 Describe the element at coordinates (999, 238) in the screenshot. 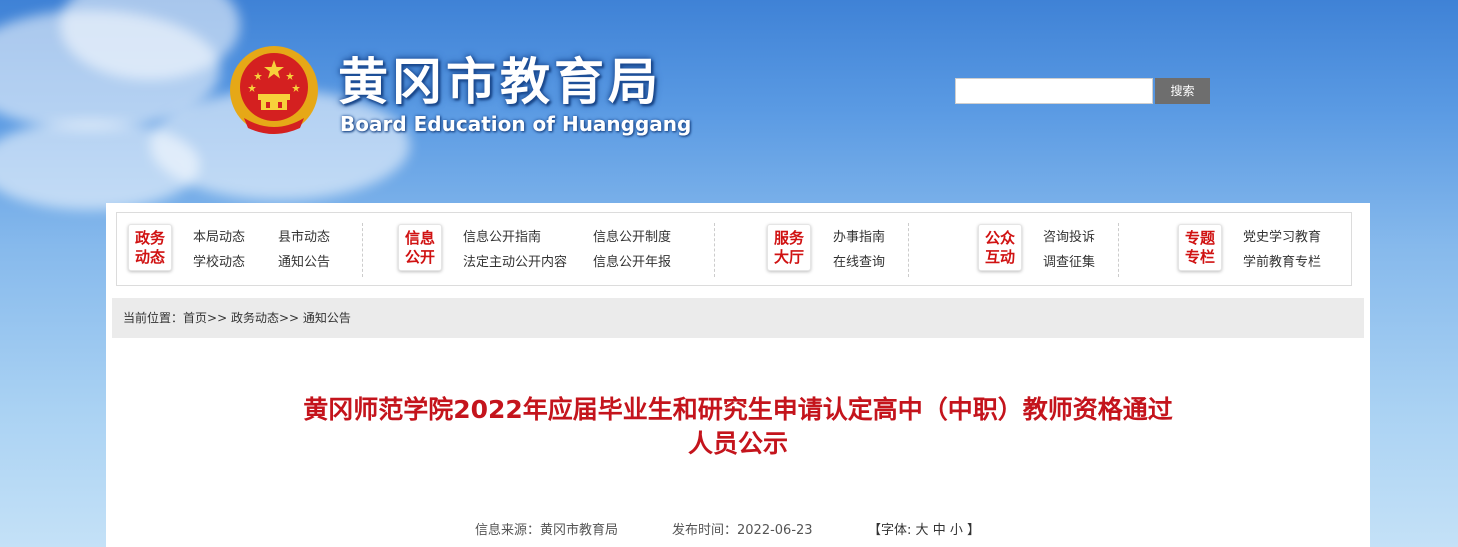

I see `badge-line: 公众` at that location.